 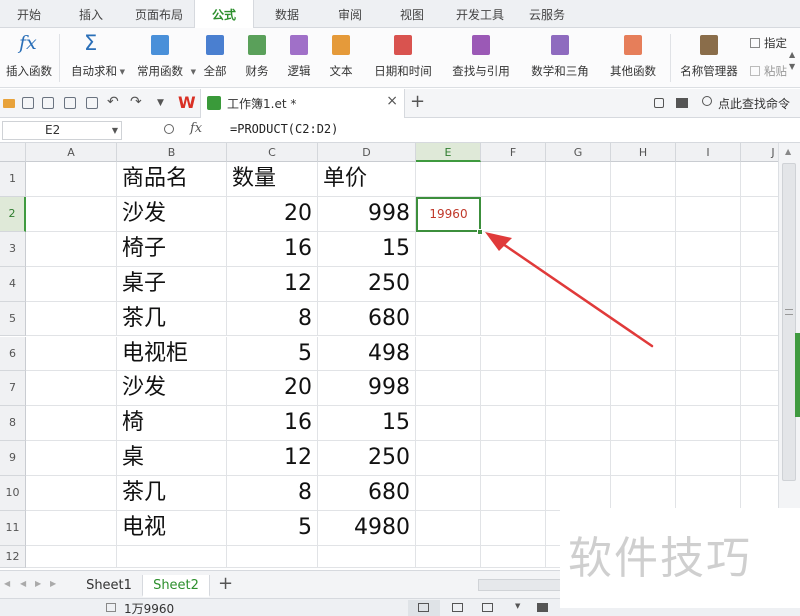 I want to click on datetime-button: 日期和时间, so click(x=403, y=58).